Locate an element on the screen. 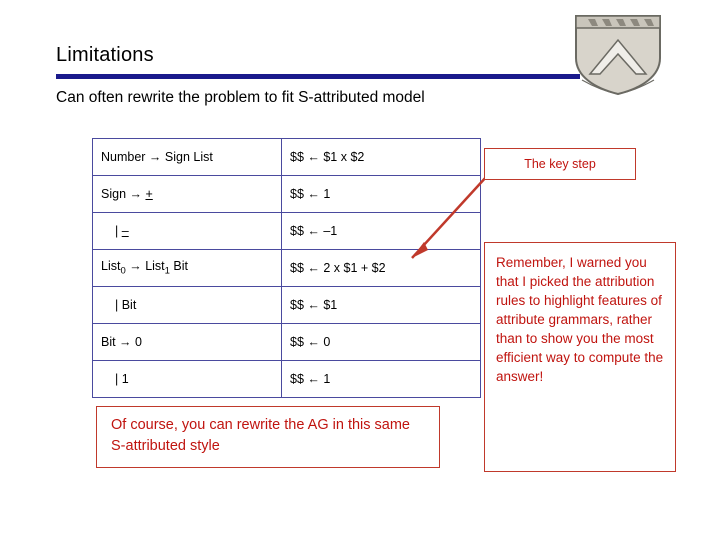 The height and width of the screenshot is (540, 720). callout-key-step-label: The key step is located at coordinates (560, 164).